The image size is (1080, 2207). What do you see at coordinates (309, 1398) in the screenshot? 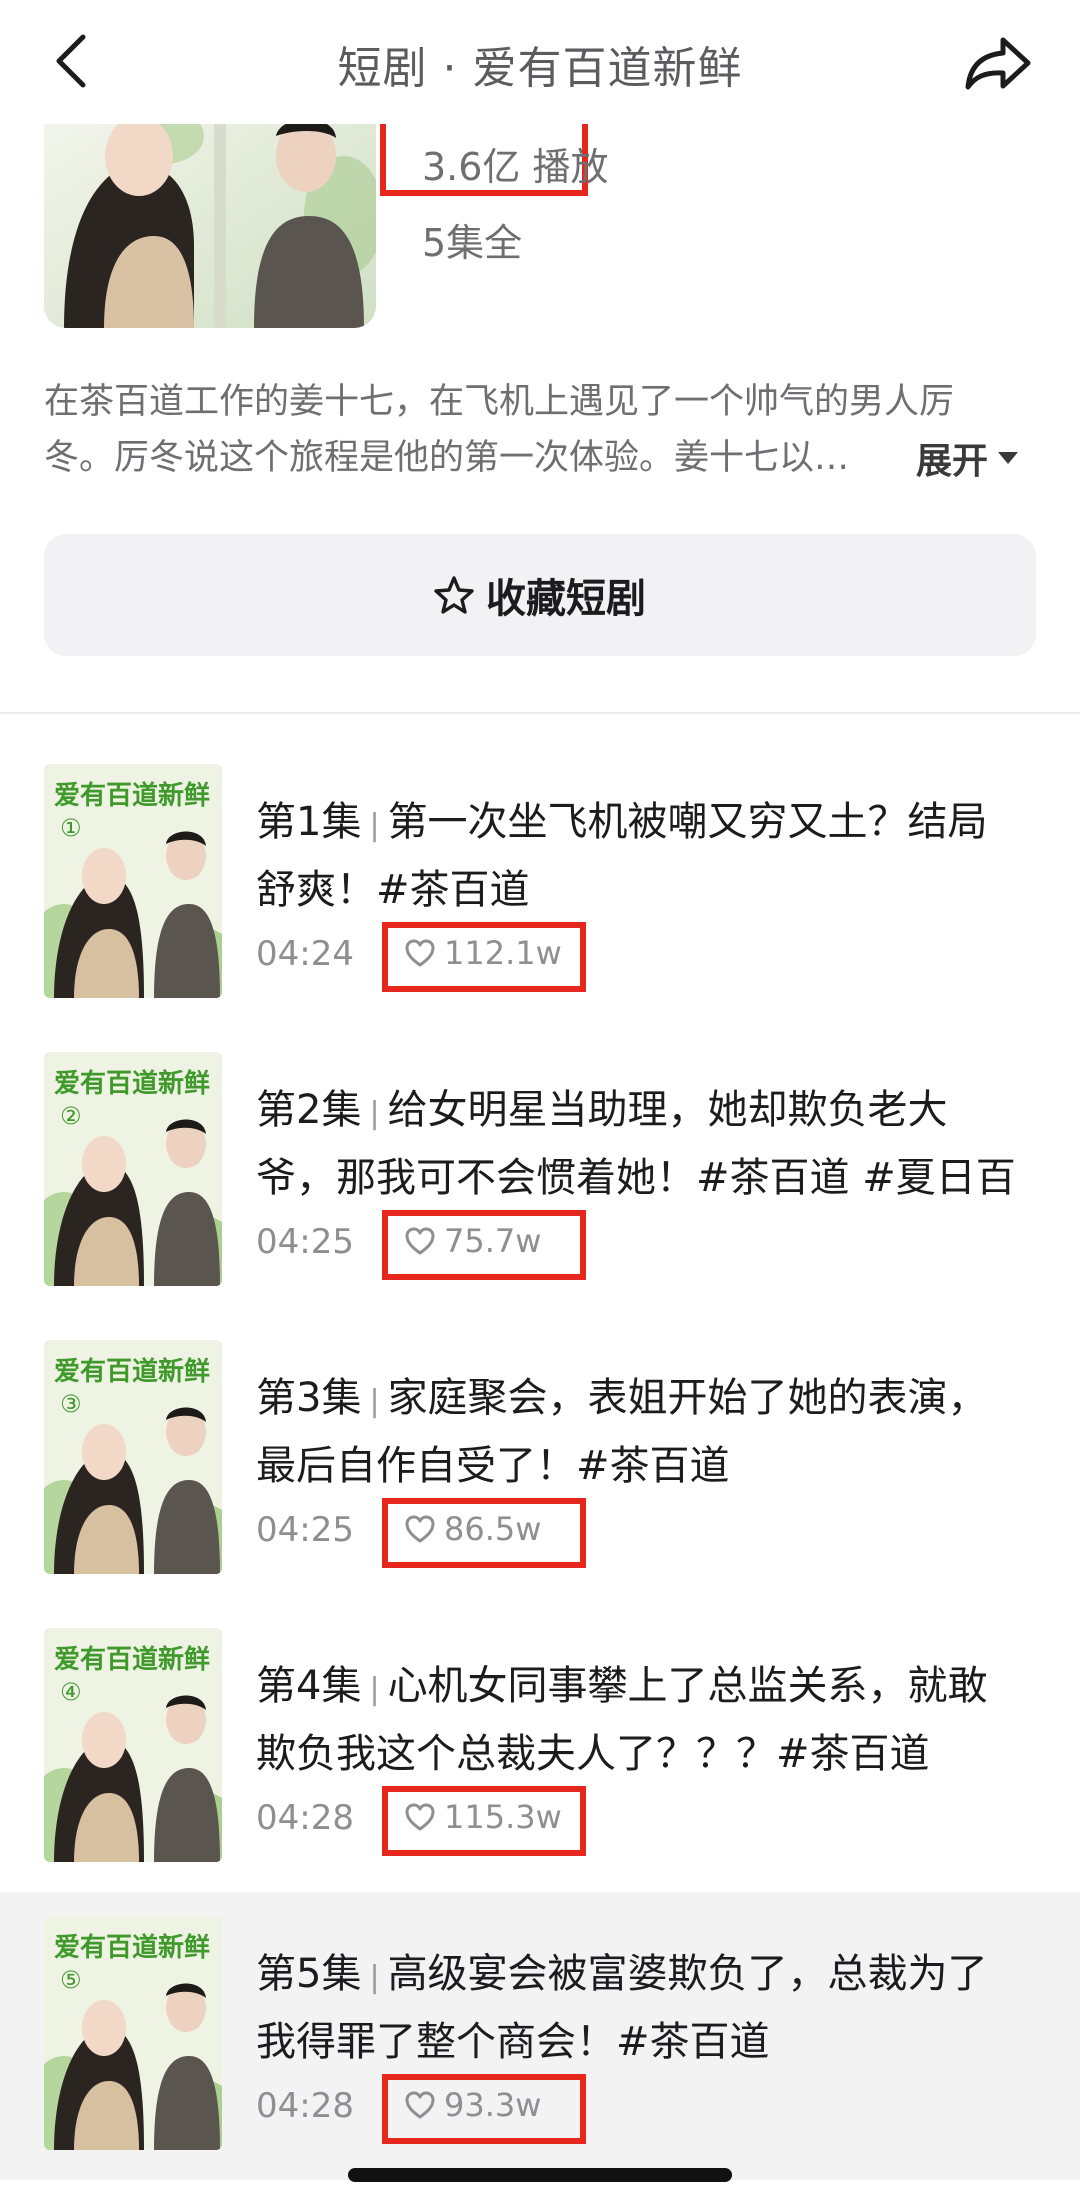
I see `episode-number: 第3集` at bounding box center [309, 1398].